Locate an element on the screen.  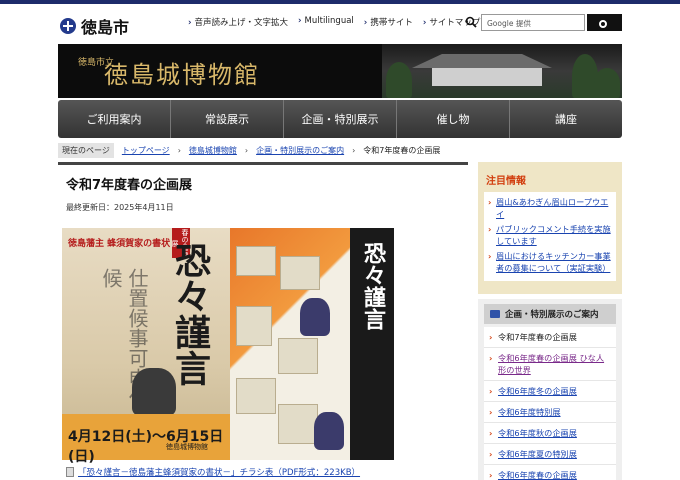
pdf-link-text: 「恐々謹言－徳島藩主蜂須賀家の書状－」チラシ表（PDF形式：223KB） is located at coordinates (219, 472).